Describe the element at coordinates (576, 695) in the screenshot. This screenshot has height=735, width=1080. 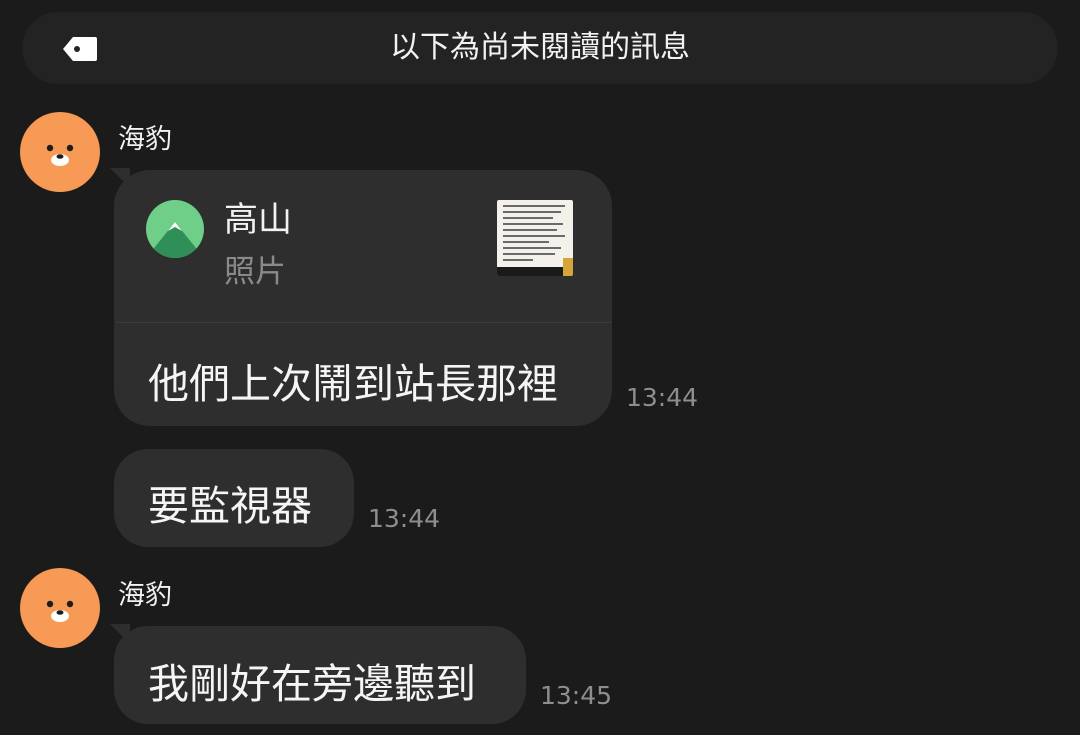
I see `message-timestamp: 13:45` at that location.